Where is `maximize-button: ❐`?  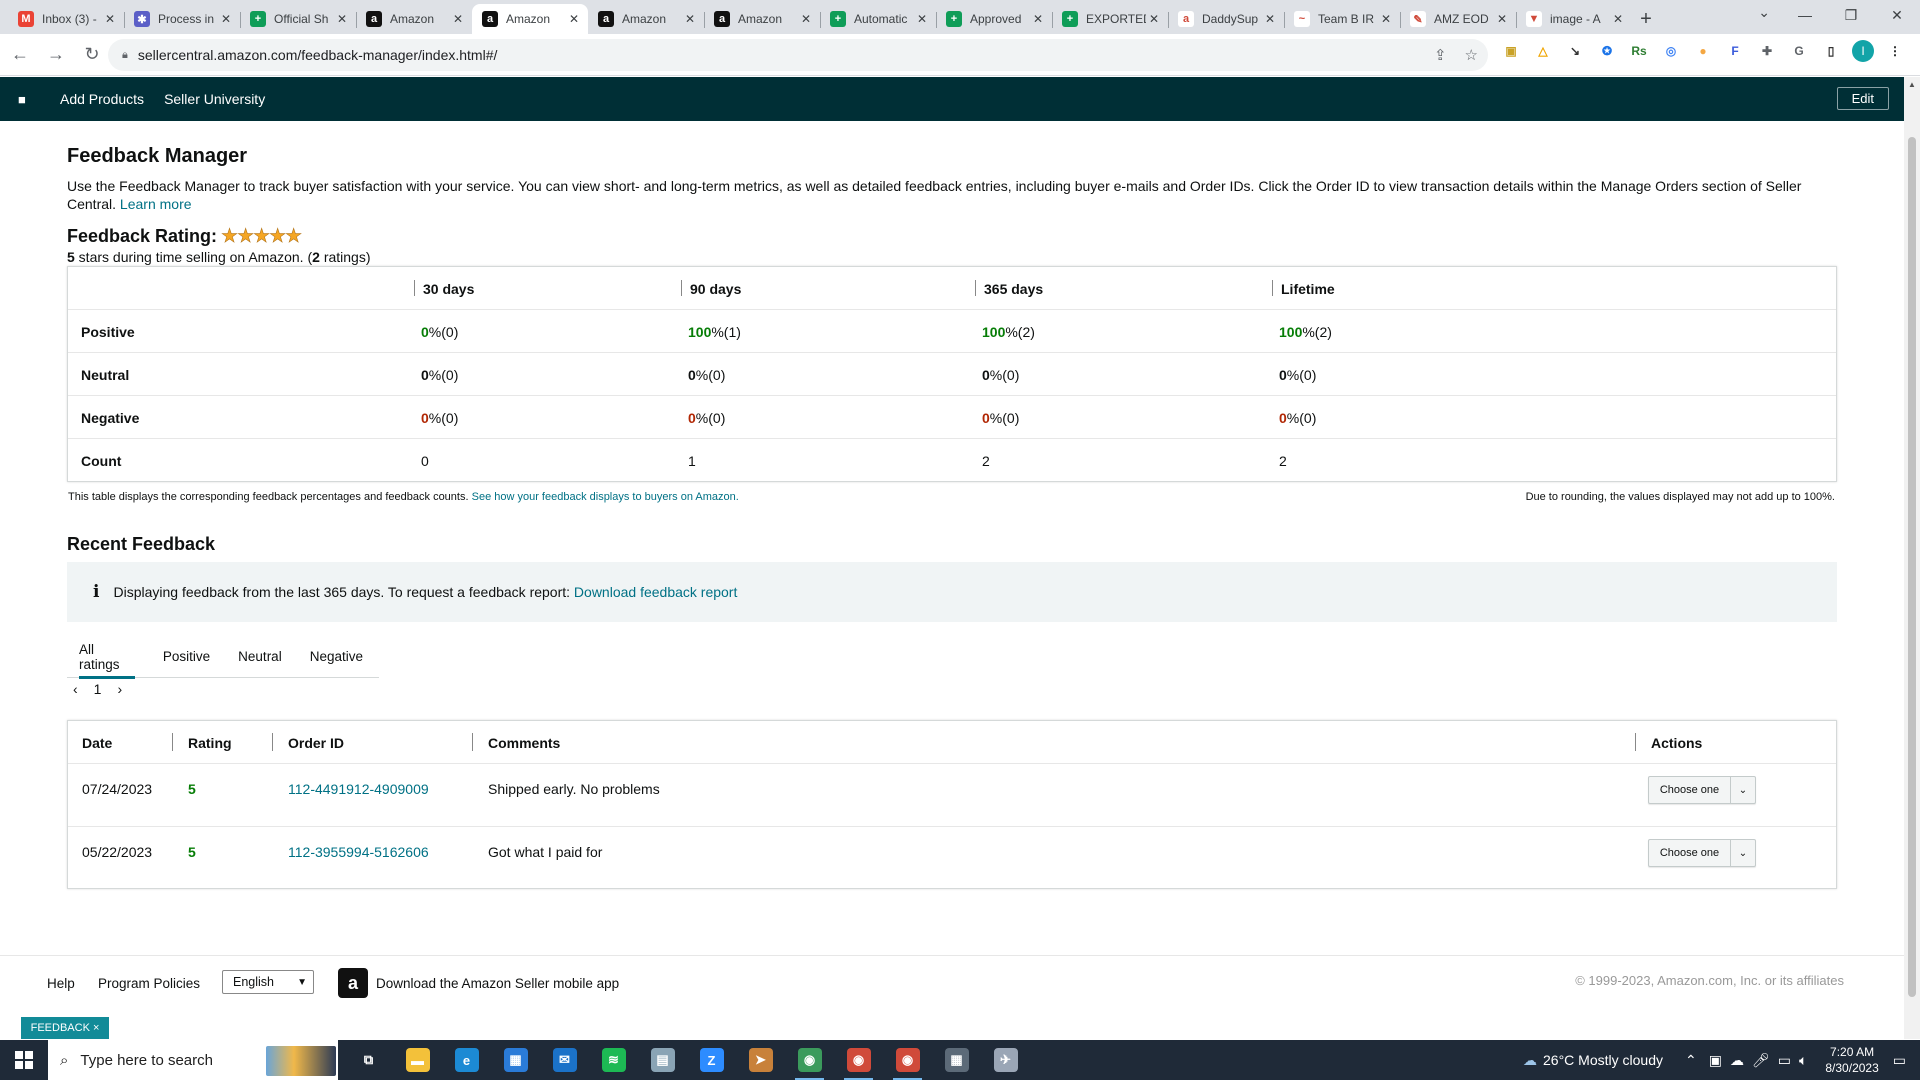 maximize-button: ❐ is located at coordinates (1851, 15).